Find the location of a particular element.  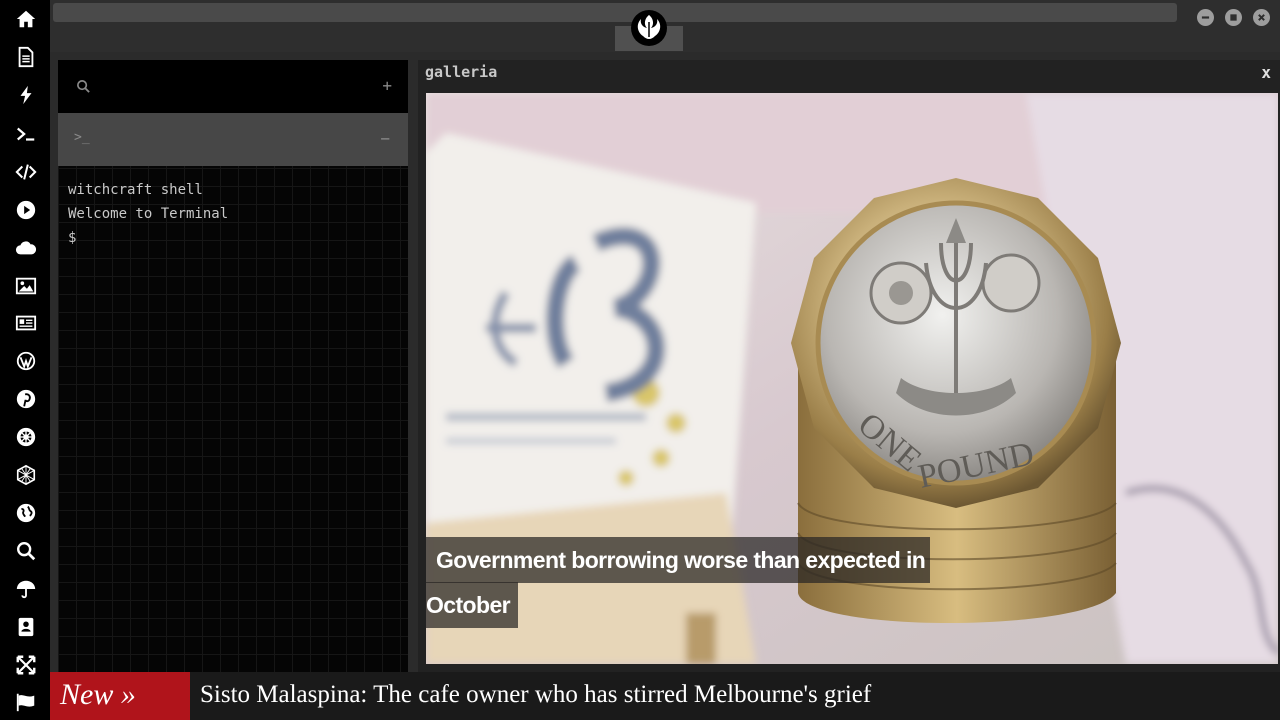

gallery-close-button: x is located at coordinates (1266, 72).